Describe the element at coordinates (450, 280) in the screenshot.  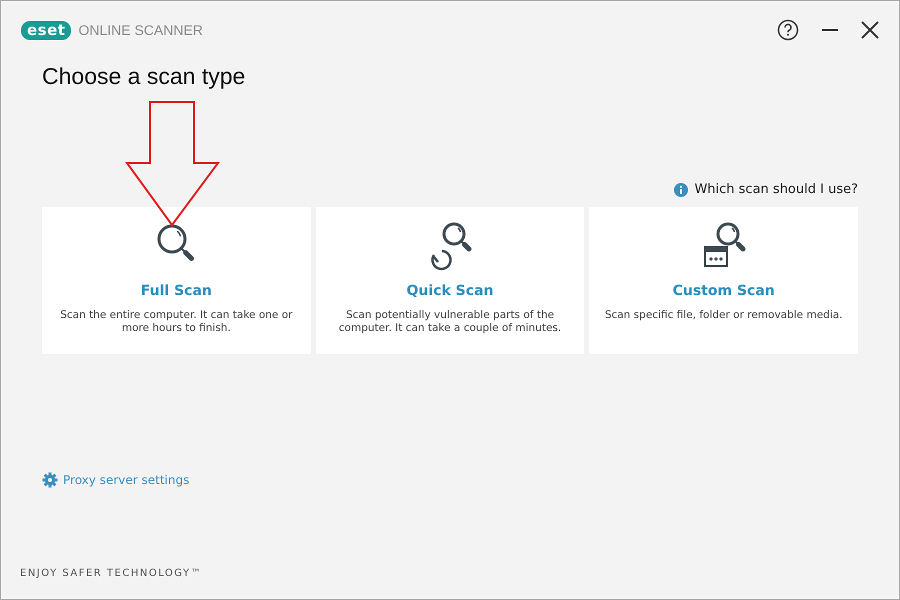
I see `scan-type-card: Quick Scan Scan potentially vulnerable parts of the computer. It can take a couple of minutes.` at that location.